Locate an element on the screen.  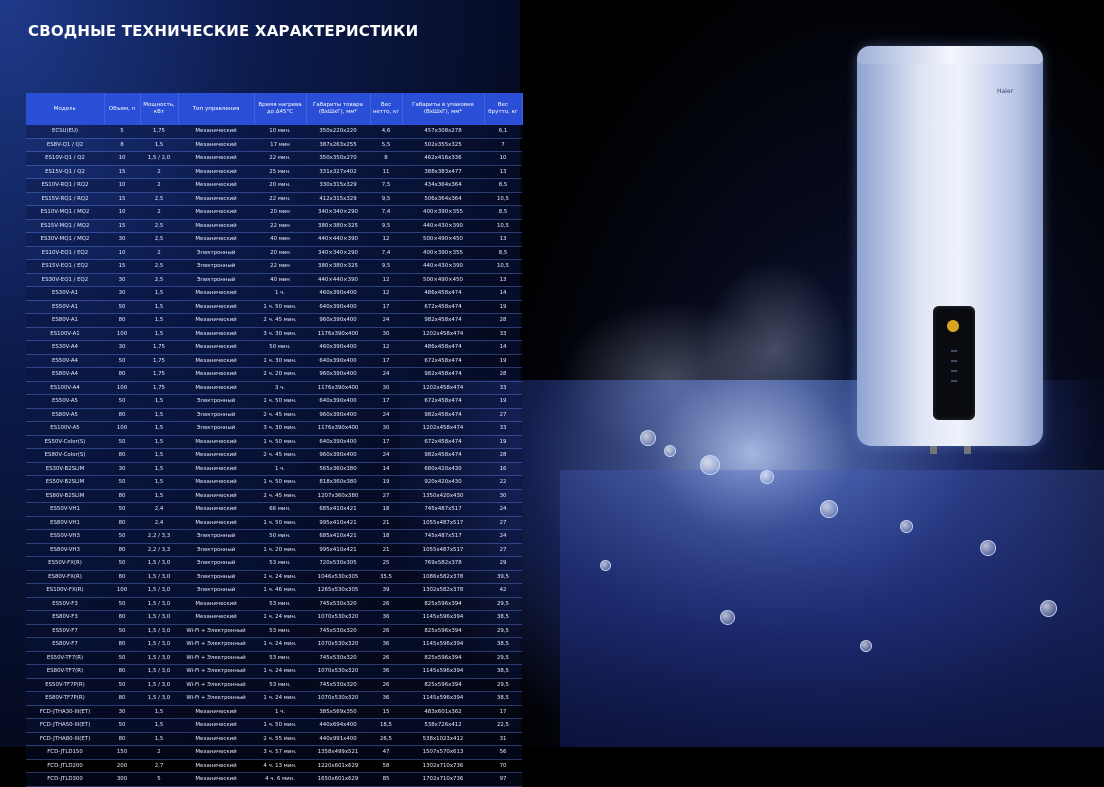
cell-package-dimensions: 440×430×390 is located at coordinates (443, 266).